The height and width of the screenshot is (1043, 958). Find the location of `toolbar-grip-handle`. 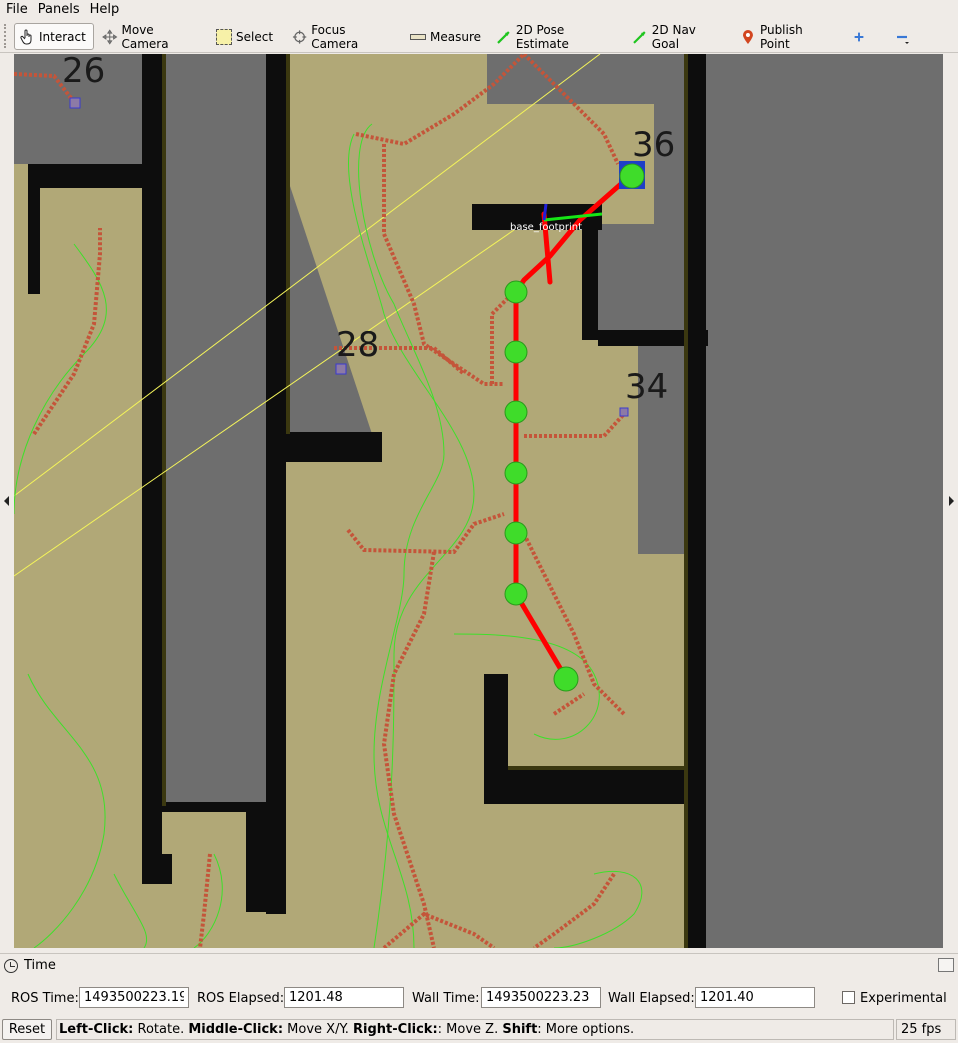

toolbar-grip-handle is located at coordinates (7, 36).